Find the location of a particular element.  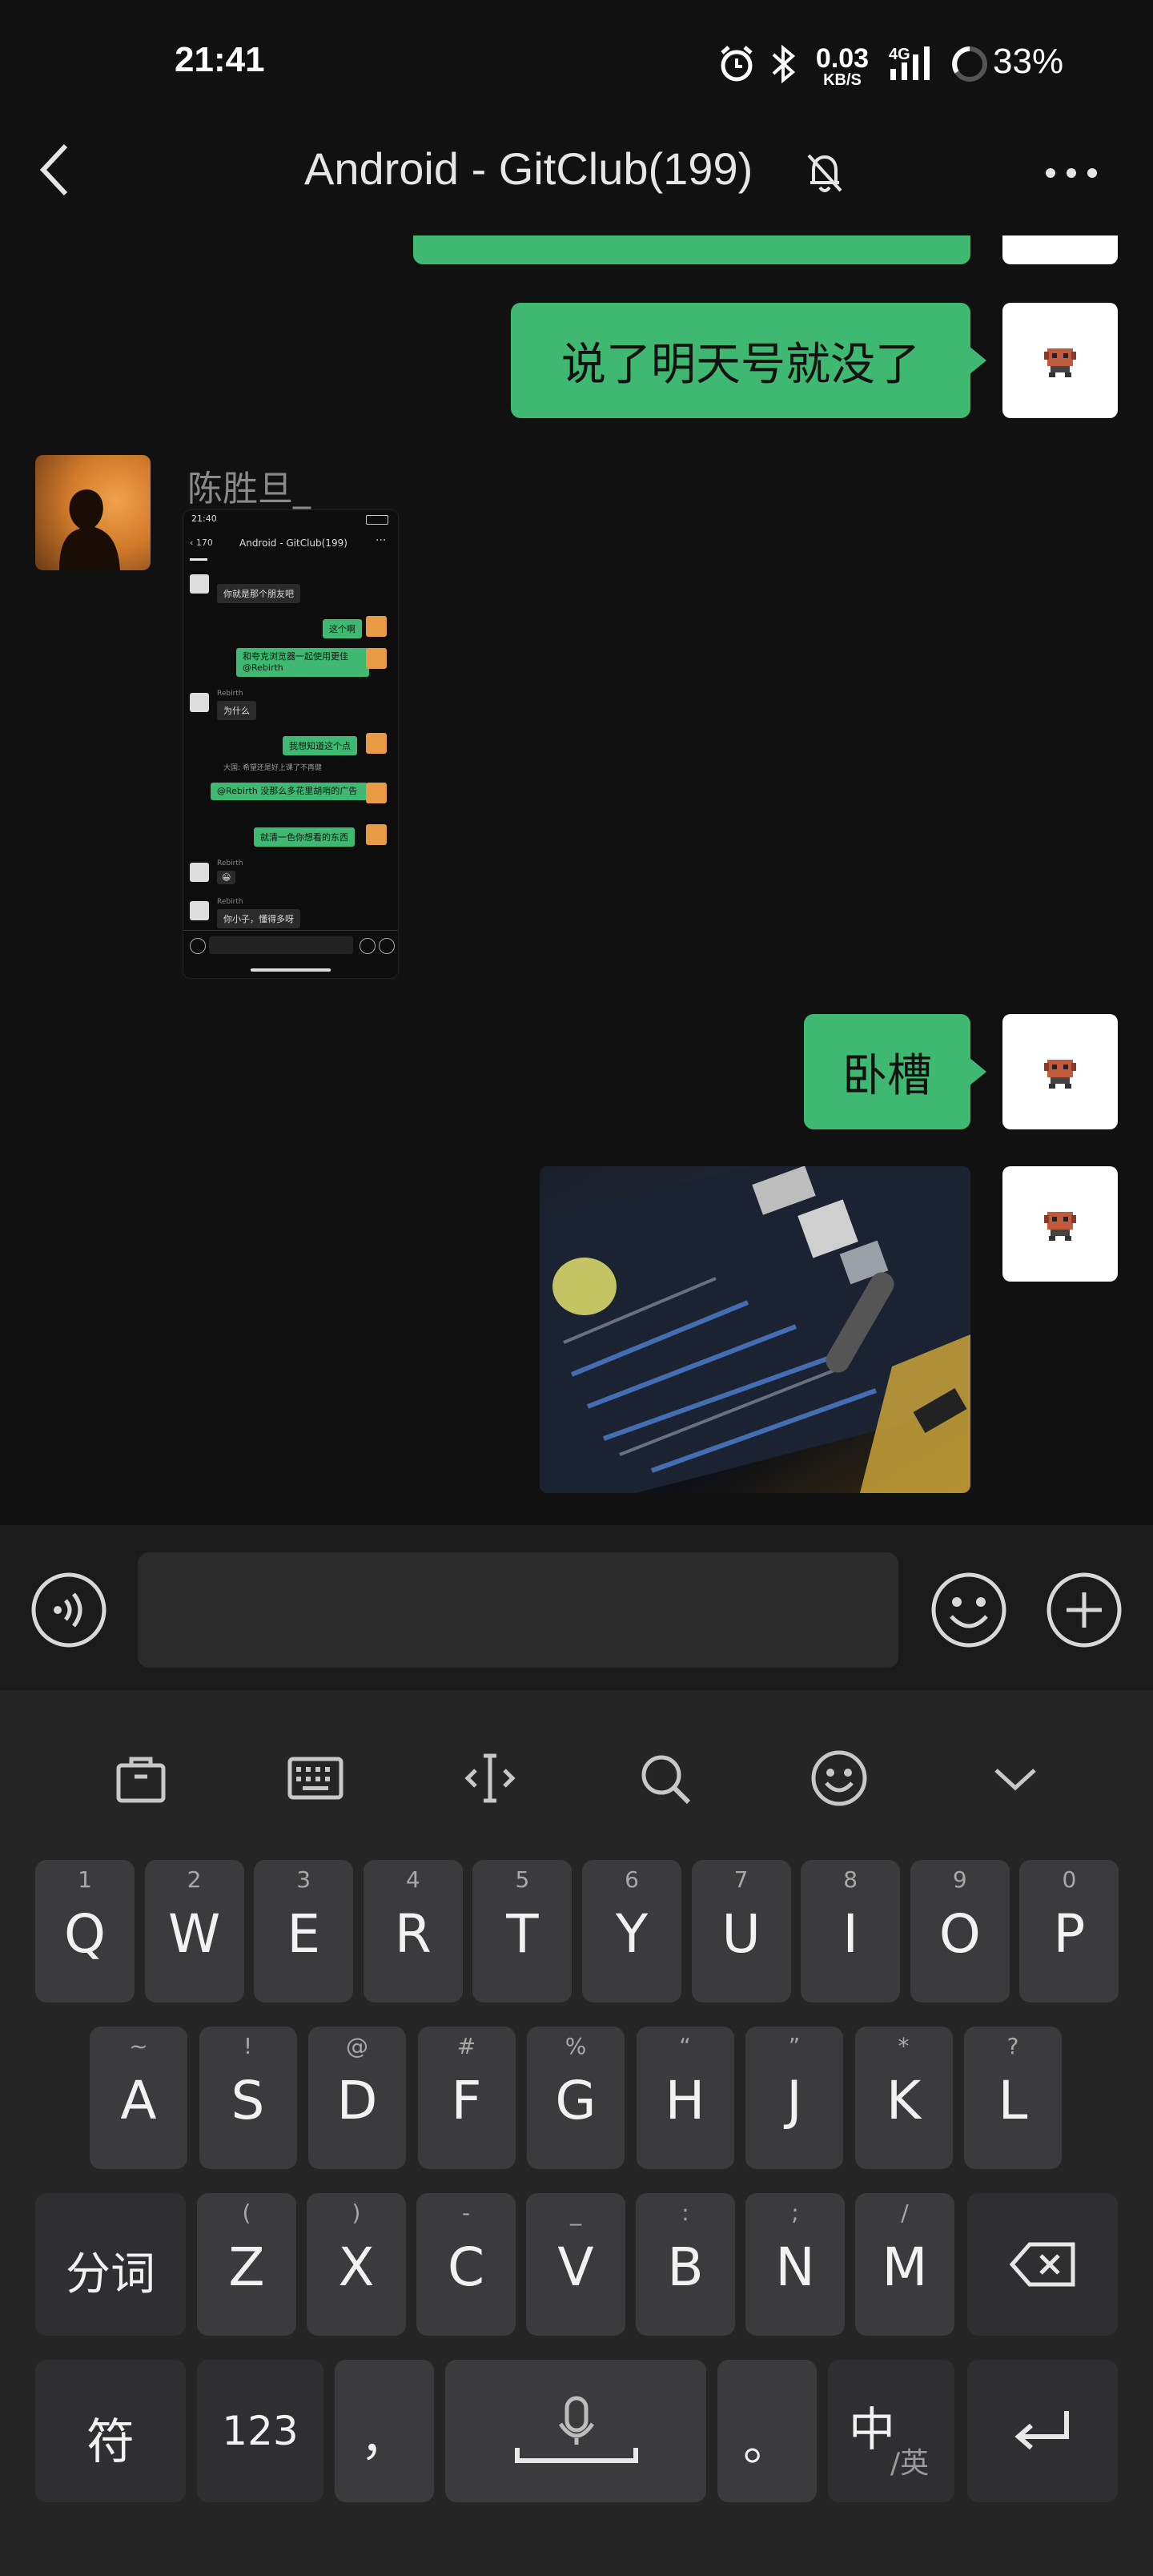

bluetooth-icon is located at coordinates (784, 64).